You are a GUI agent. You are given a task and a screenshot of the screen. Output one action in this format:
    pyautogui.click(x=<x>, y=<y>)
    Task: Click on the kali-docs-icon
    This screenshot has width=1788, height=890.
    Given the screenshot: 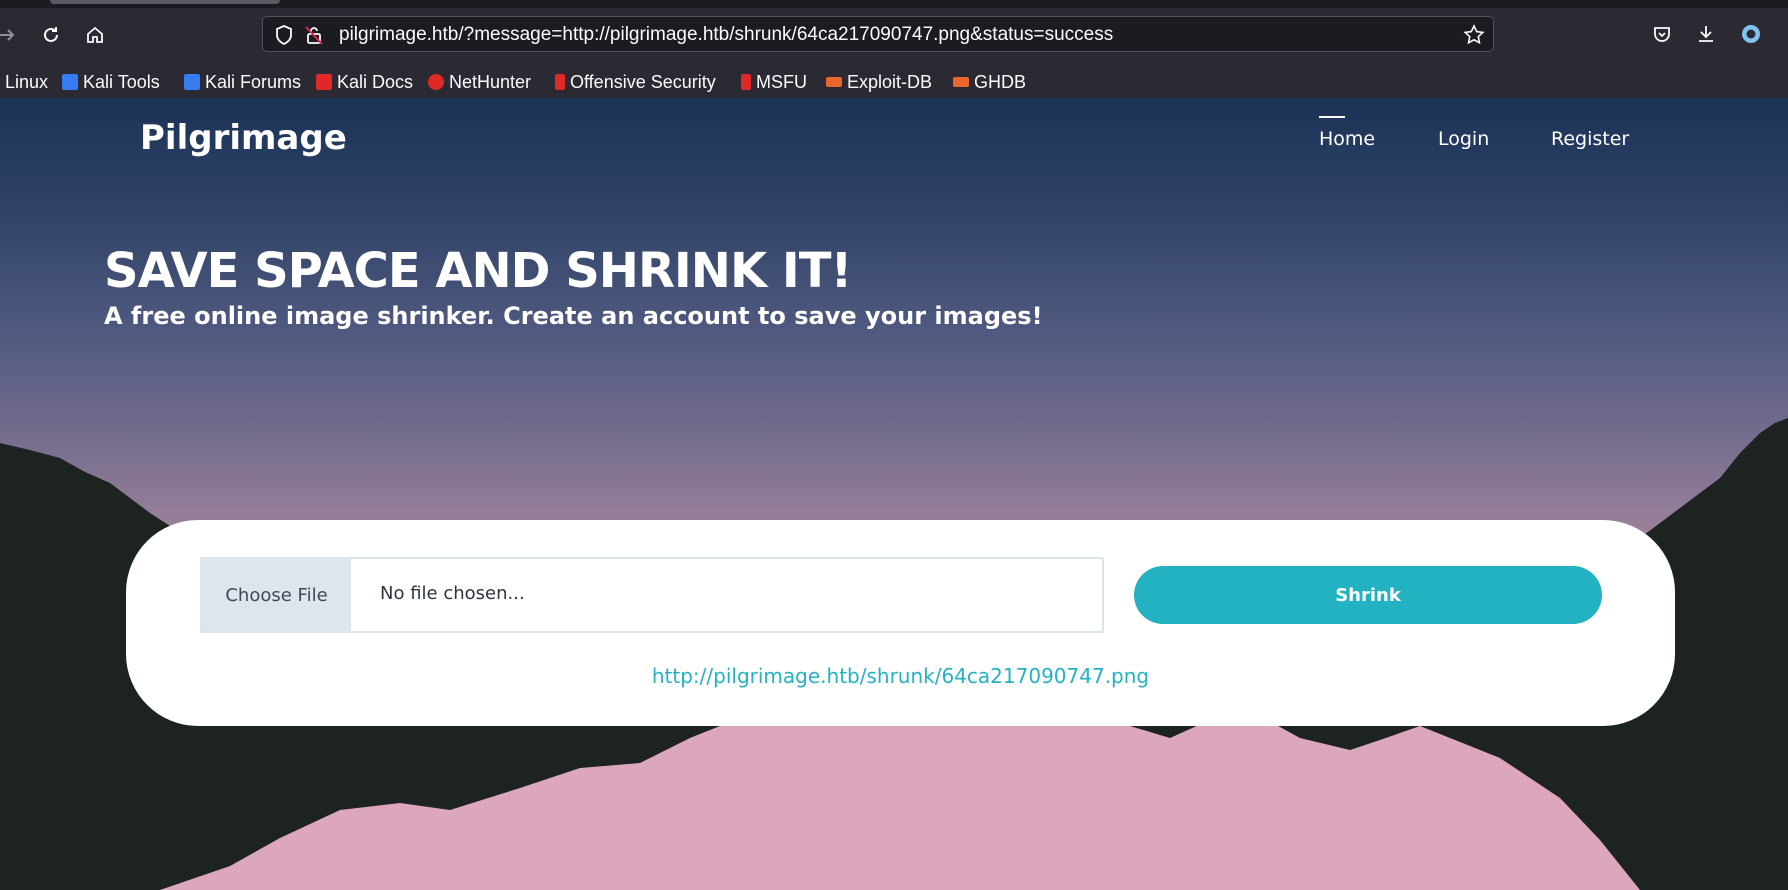 What is the action you would take?
    pyautogui.click(x=324, y=82)
    